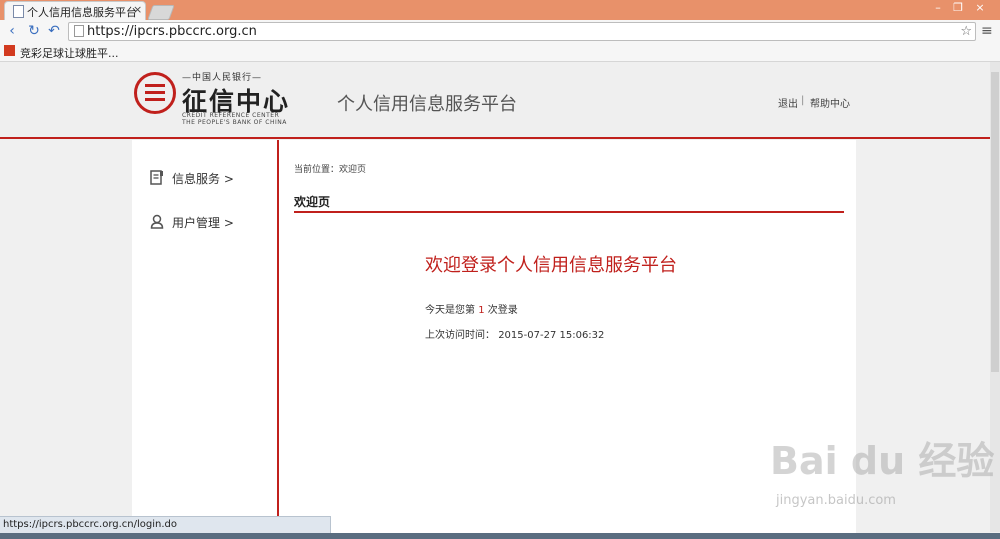  Describe the element at coordinates (427, 104) in the screenshot. I see `platform-title: 个人信用信息服务平台` at that location.